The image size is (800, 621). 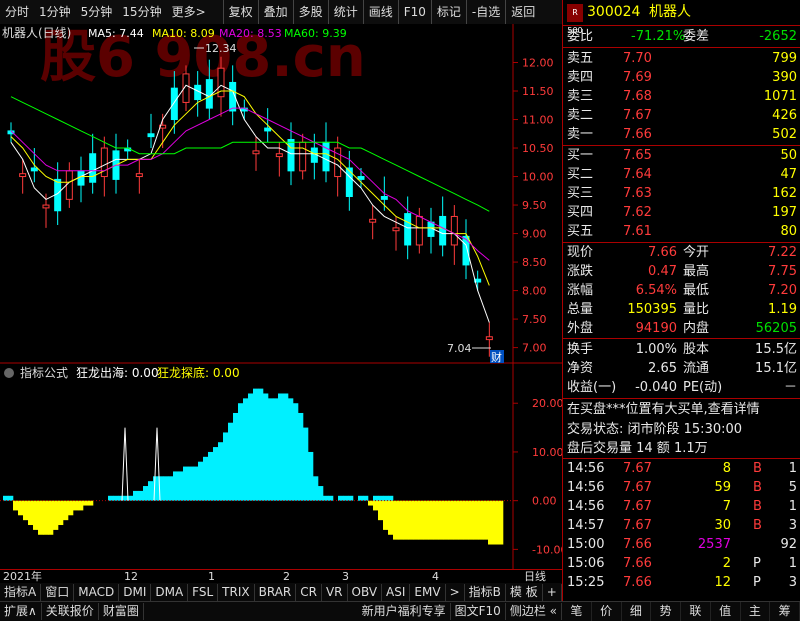 I want to click on indicator-tab: EMV, so click(x=428, y=592).